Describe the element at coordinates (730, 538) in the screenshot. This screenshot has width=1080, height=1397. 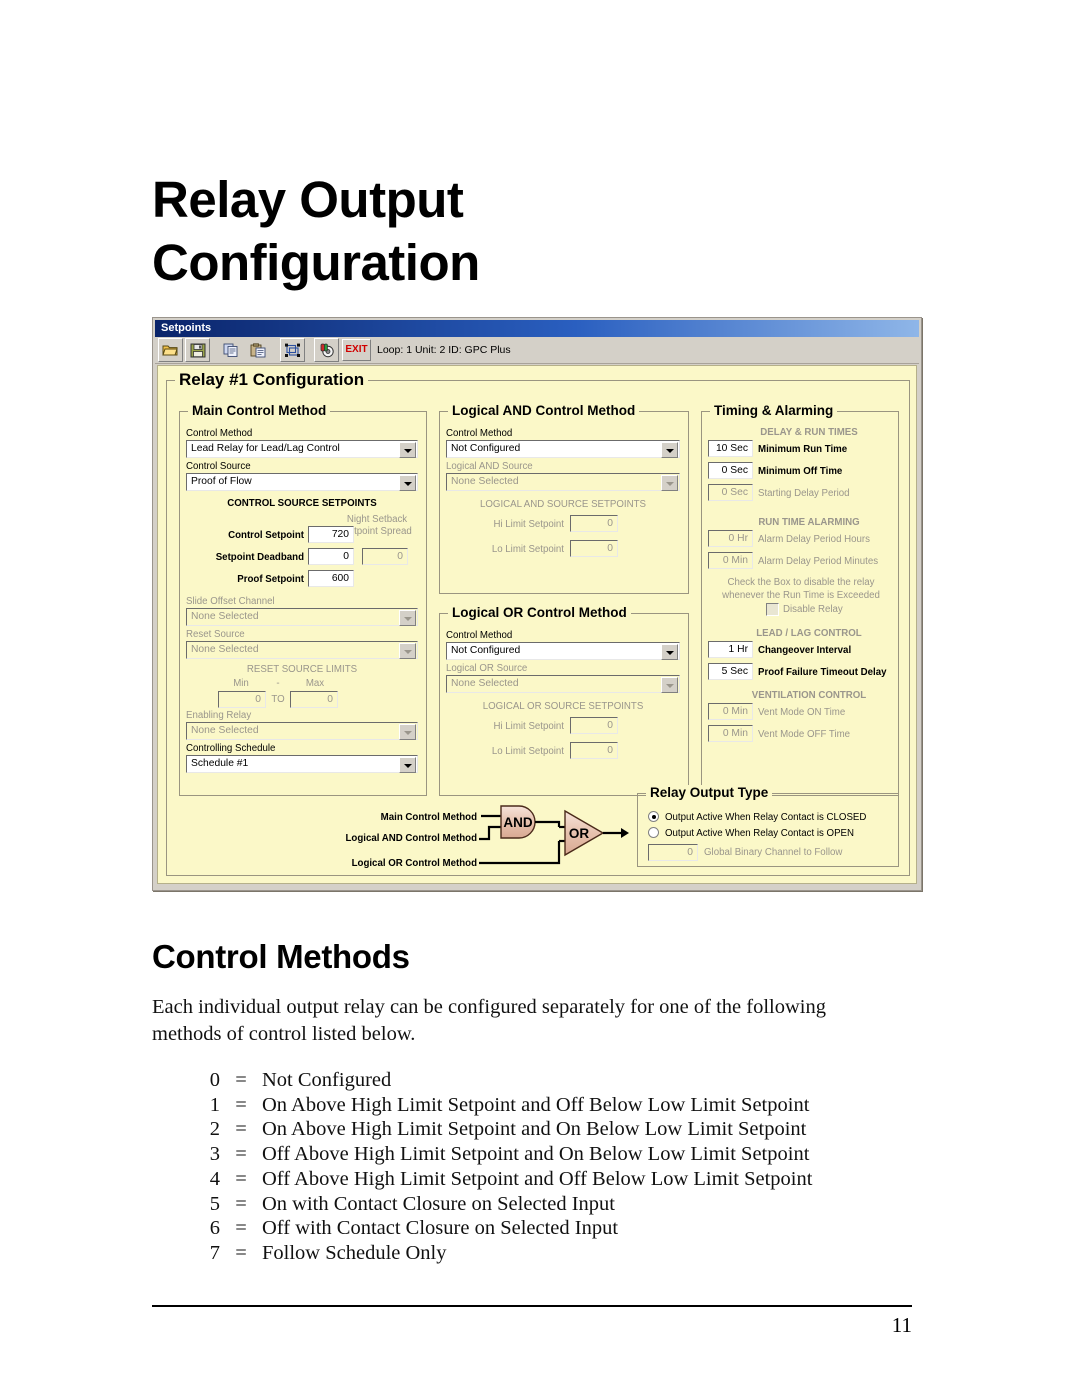
I see `alarm-delay-hours-input: 0 Hr` at that location.